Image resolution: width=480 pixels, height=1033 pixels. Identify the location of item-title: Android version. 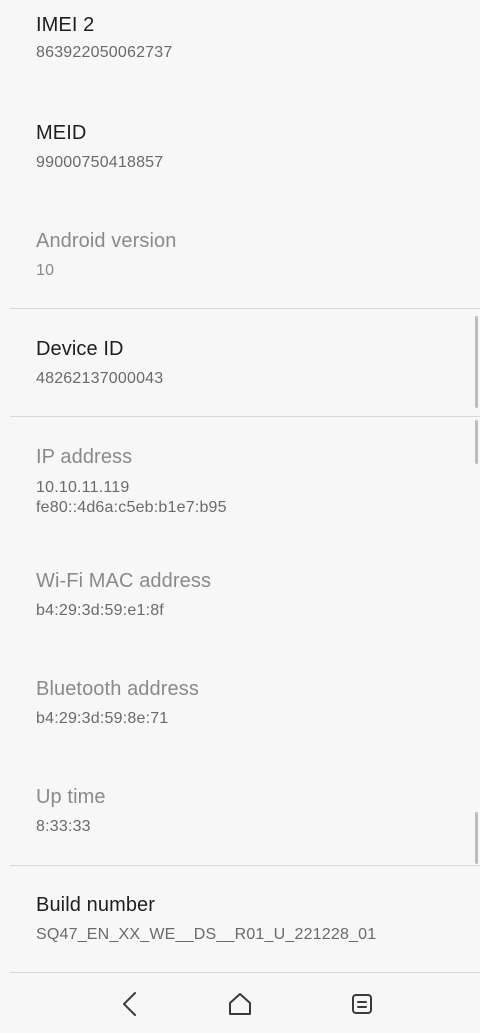
(106, 241).